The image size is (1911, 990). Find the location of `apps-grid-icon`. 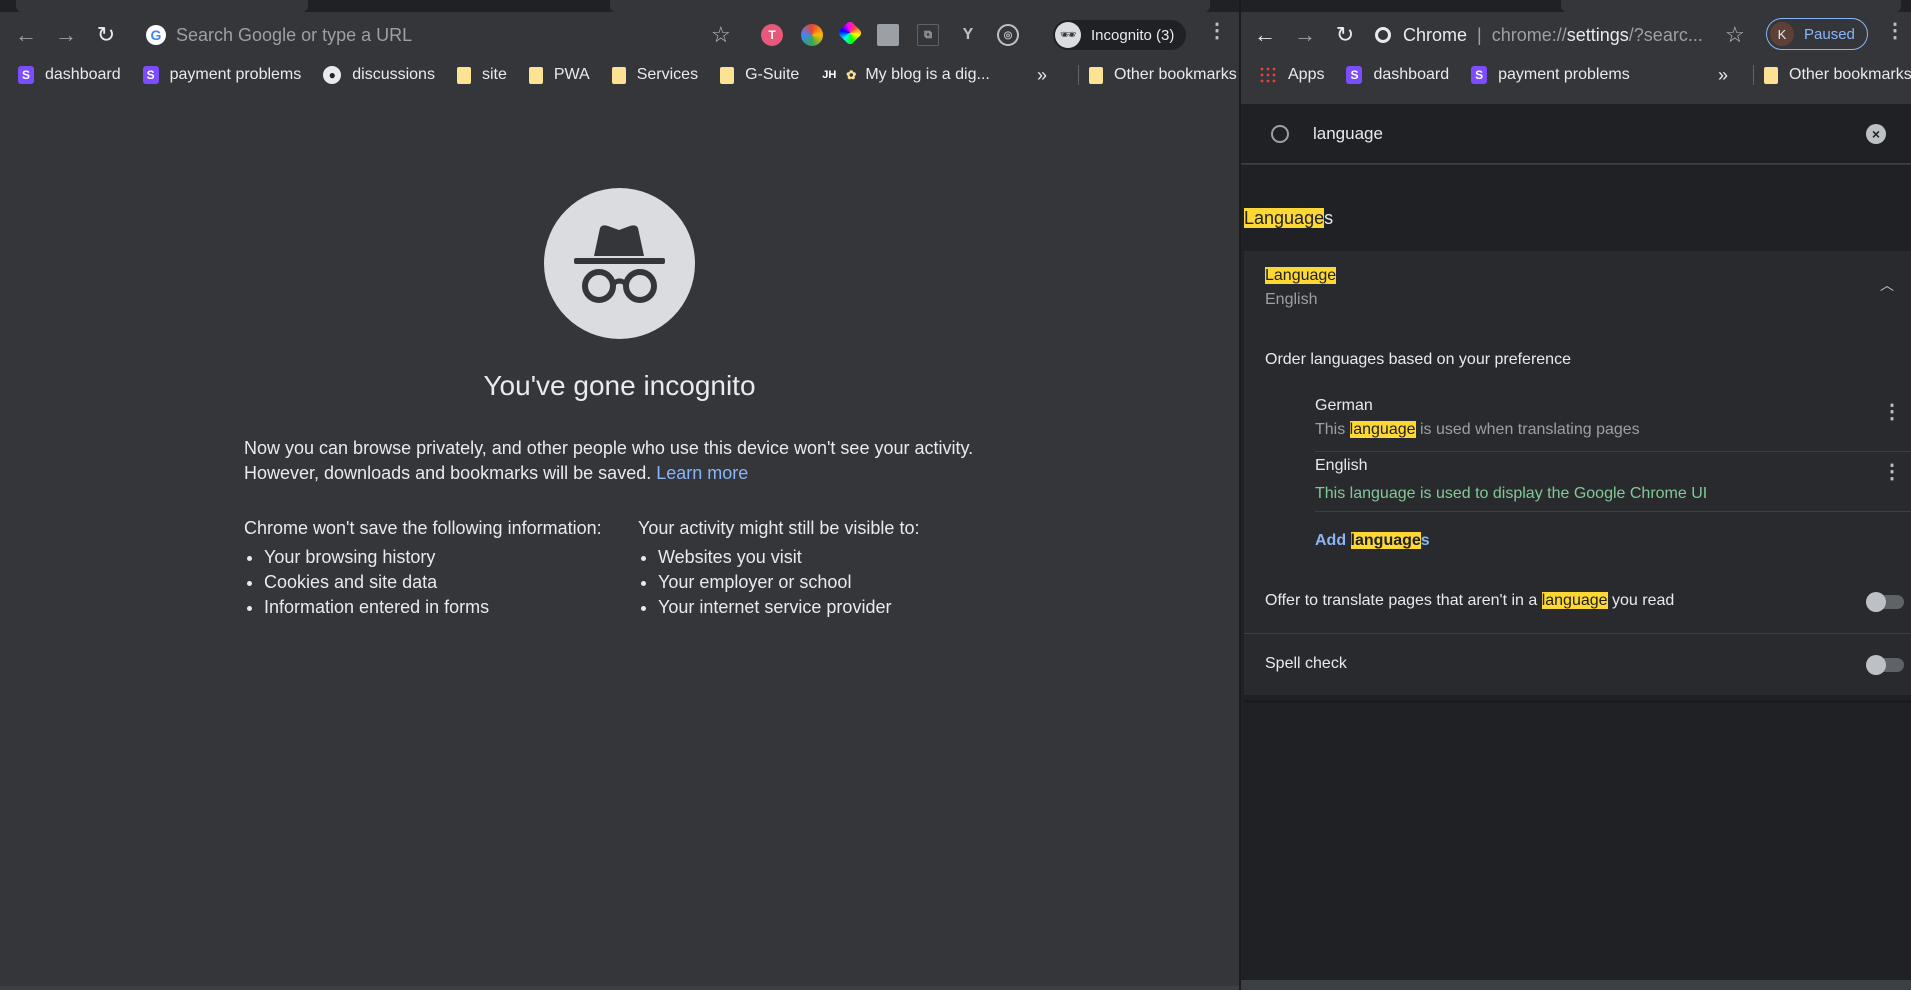

apps-grid-icon is located at coordinates (1268, 75).